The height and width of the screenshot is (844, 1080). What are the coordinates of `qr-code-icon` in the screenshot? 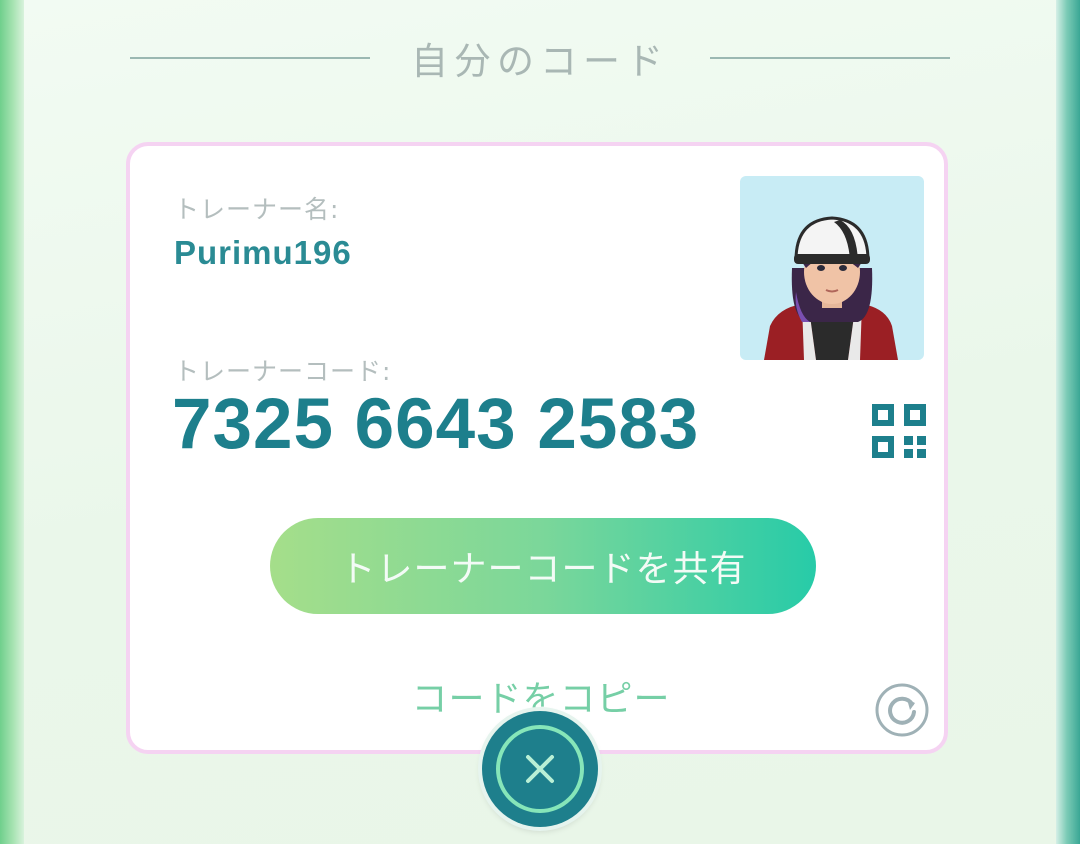 It's located at (899, 431).